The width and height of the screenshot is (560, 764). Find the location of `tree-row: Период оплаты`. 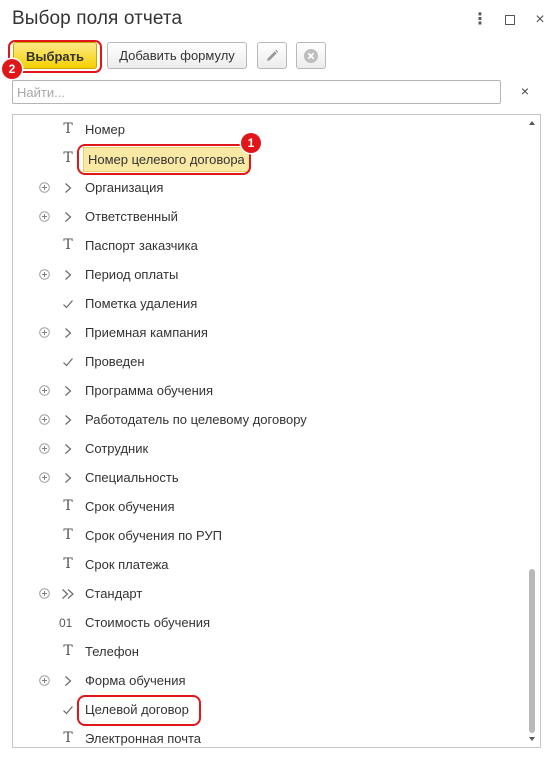

tree-row: Период оплаты is located at coordinates (268, 275).